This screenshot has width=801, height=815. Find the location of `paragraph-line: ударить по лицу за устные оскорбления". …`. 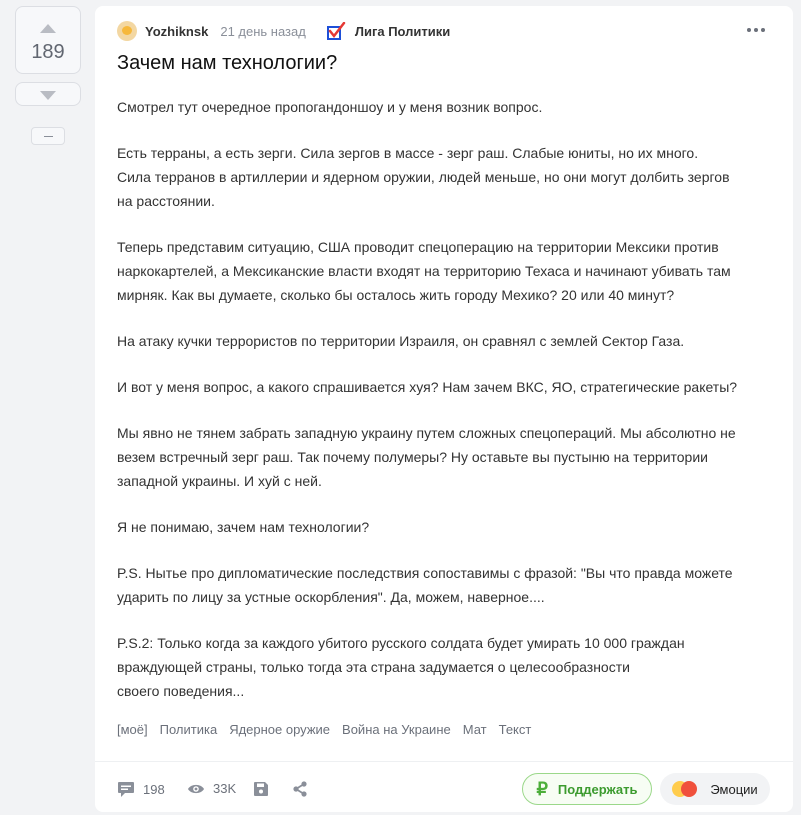

paragraph-line: ударить по лицу за устные оскорбления". … is located at coordinates (331, 597).